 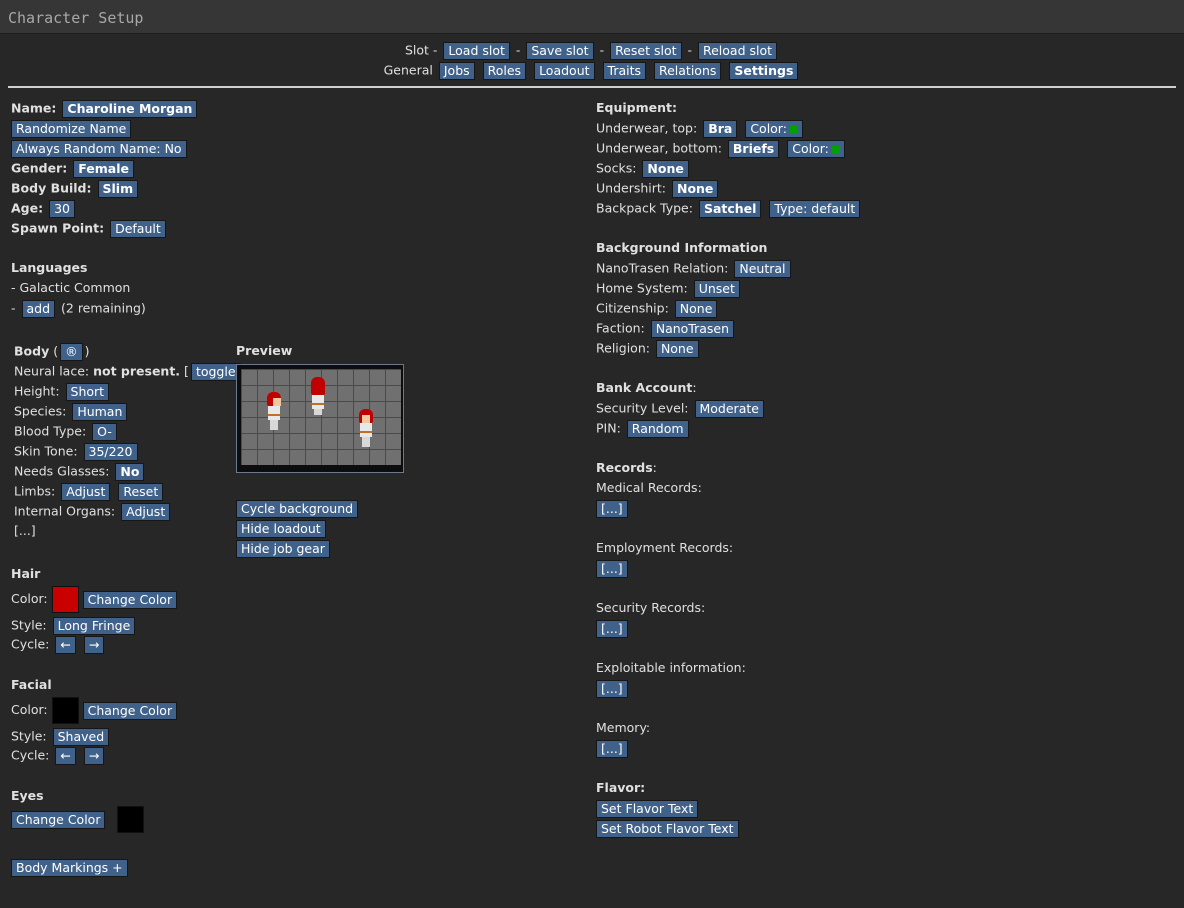 I want to click on neural-lace-toggle-button: toggle, so click(x=215, y=372).